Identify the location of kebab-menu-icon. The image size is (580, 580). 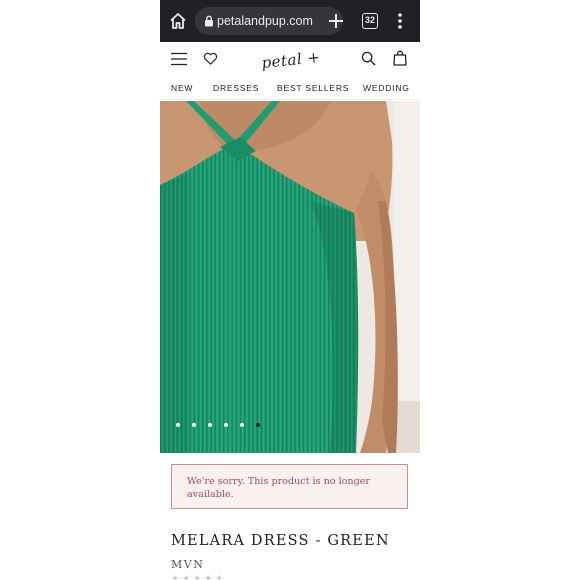
(400, 21).